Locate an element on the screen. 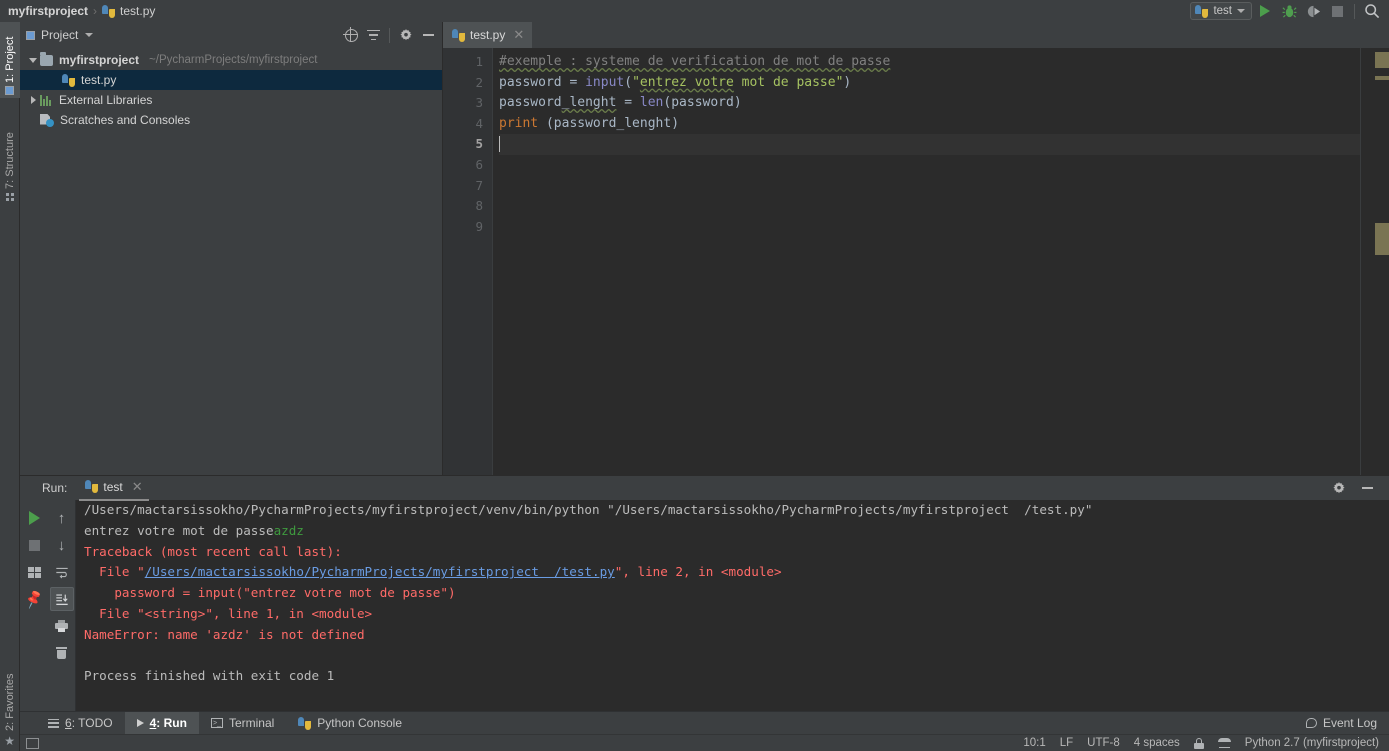 This screenshot has height=751, width=1389. editor-tab-bar: test.py ✕ is located at coordinates (916, 35).